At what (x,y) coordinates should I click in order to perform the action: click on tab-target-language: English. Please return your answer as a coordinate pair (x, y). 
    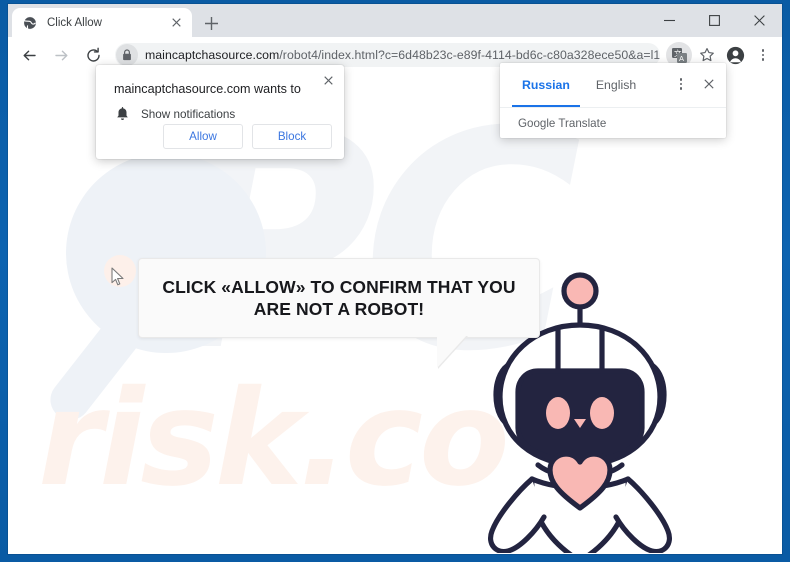
    Looking at the image, I should click on (616, 85).